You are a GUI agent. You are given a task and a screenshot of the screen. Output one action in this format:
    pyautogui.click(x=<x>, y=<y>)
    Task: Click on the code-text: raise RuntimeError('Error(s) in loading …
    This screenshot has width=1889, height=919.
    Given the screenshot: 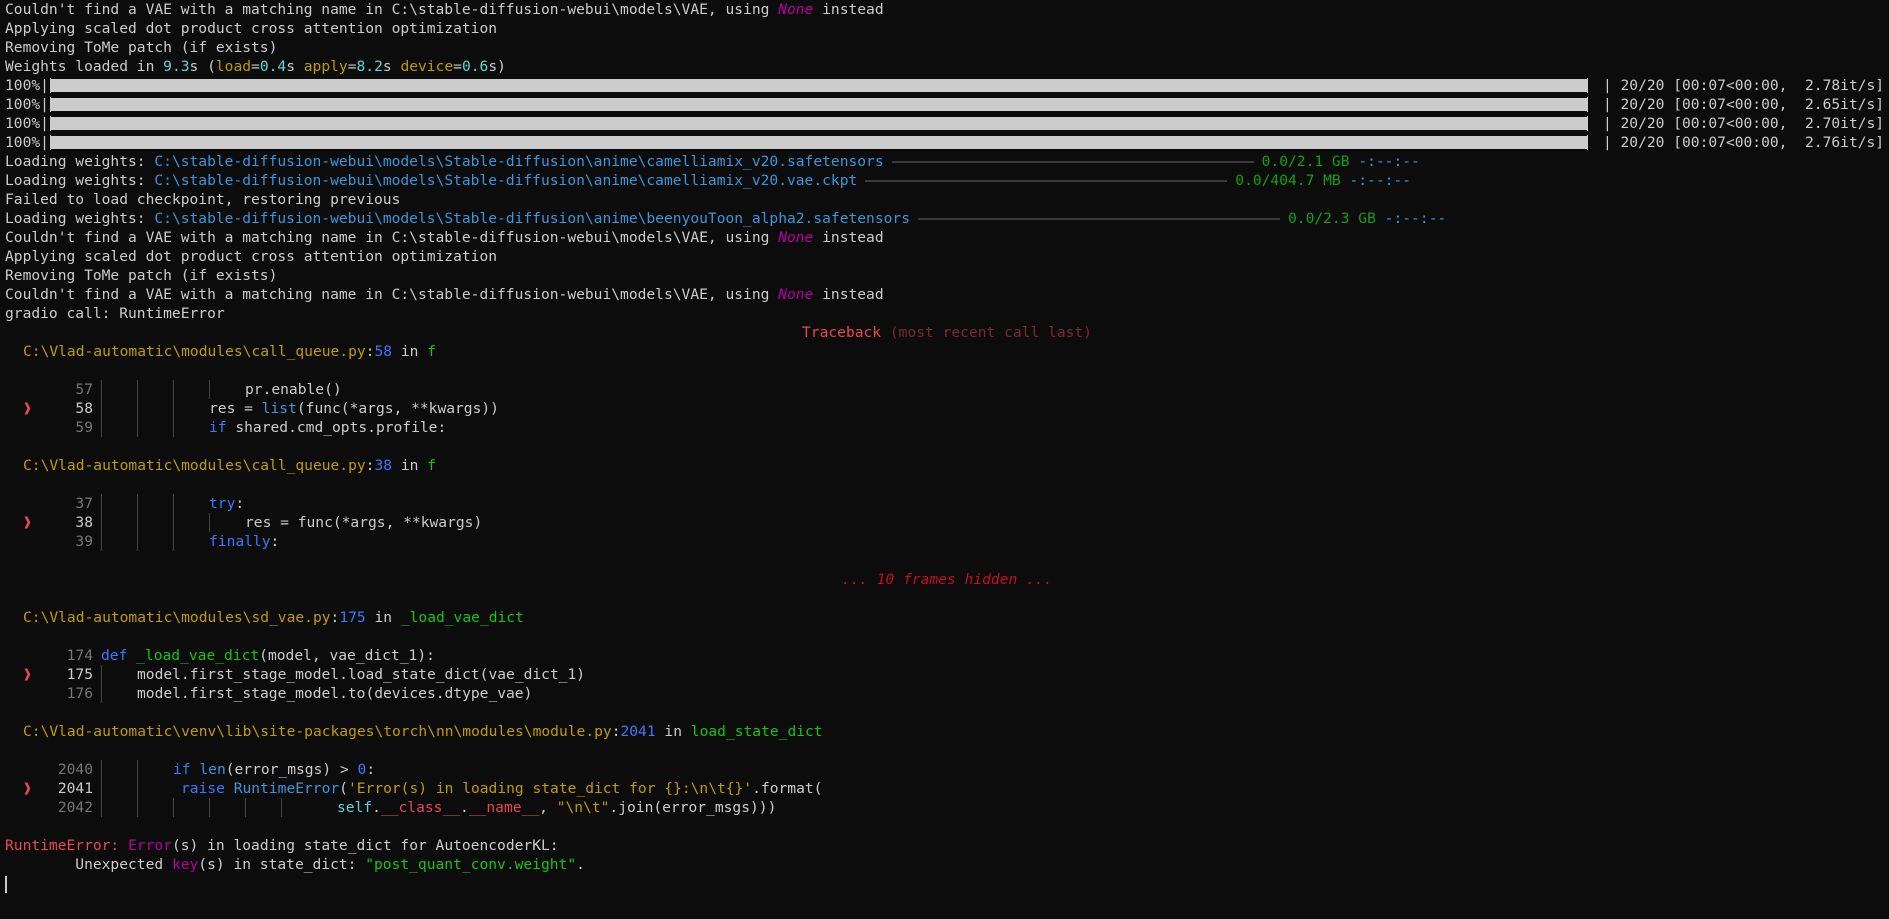 What is the action you would take?
    pyautogui.click(x=502, y=788)
    